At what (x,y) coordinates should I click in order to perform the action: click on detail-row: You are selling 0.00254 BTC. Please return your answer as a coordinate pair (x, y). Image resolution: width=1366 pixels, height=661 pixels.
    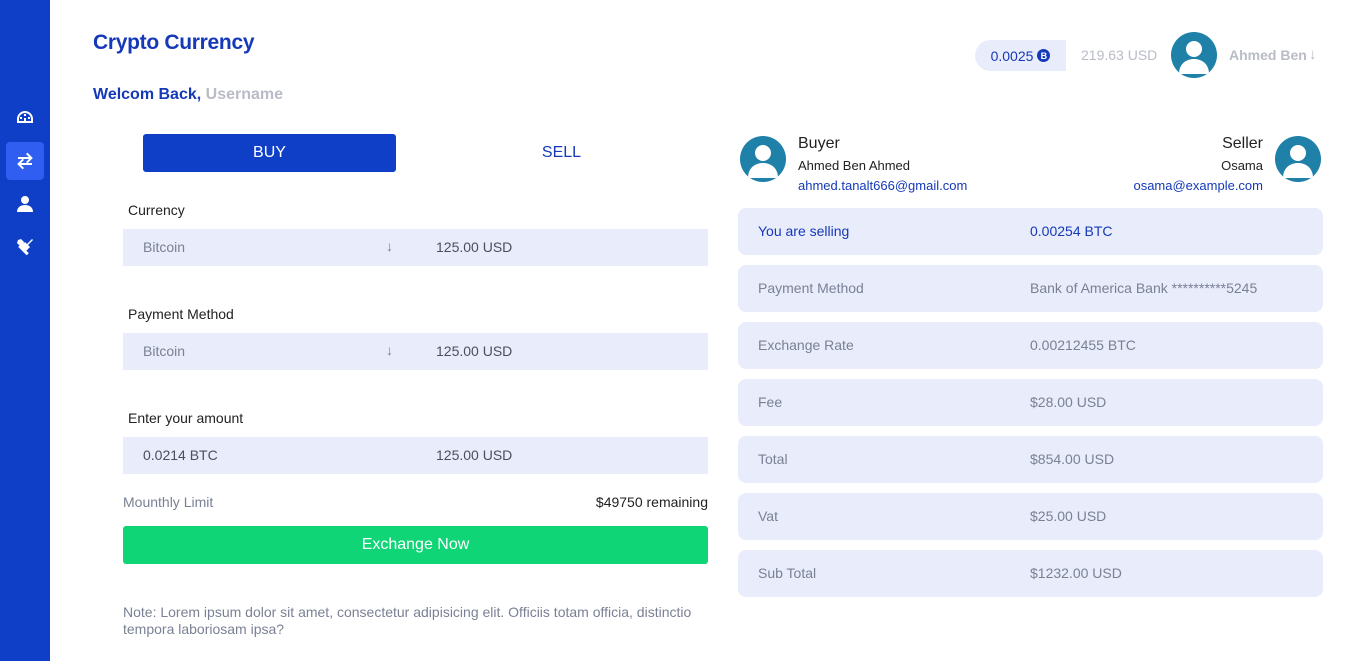
    Looking at the image, I should click on (1030, 231).